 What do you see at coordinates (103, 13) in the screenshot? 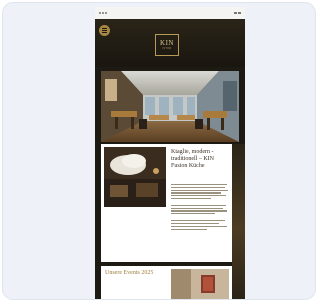
I see `signal-icon` at bounding box center [103, 13].